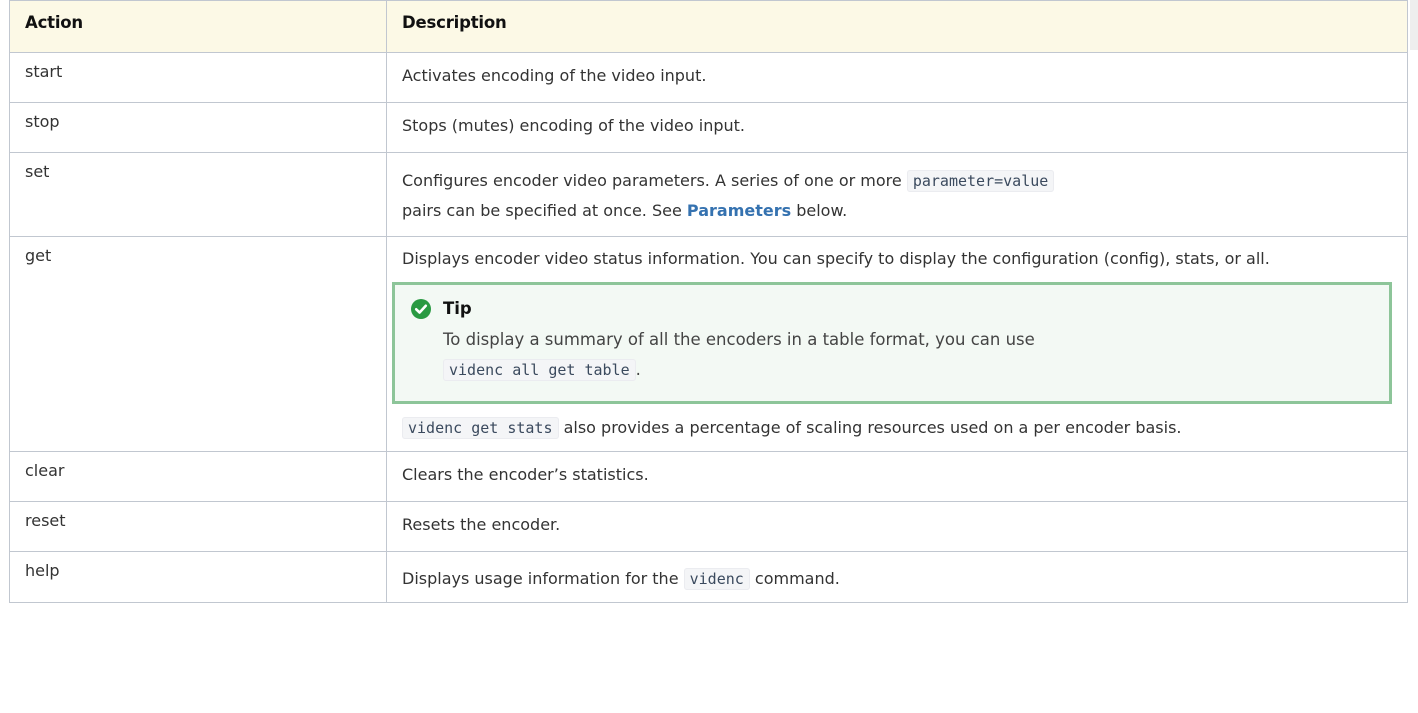 The width and height of the screenshot is (1418, 713). I want to click on inline-code: videnc, so click(716, 579).